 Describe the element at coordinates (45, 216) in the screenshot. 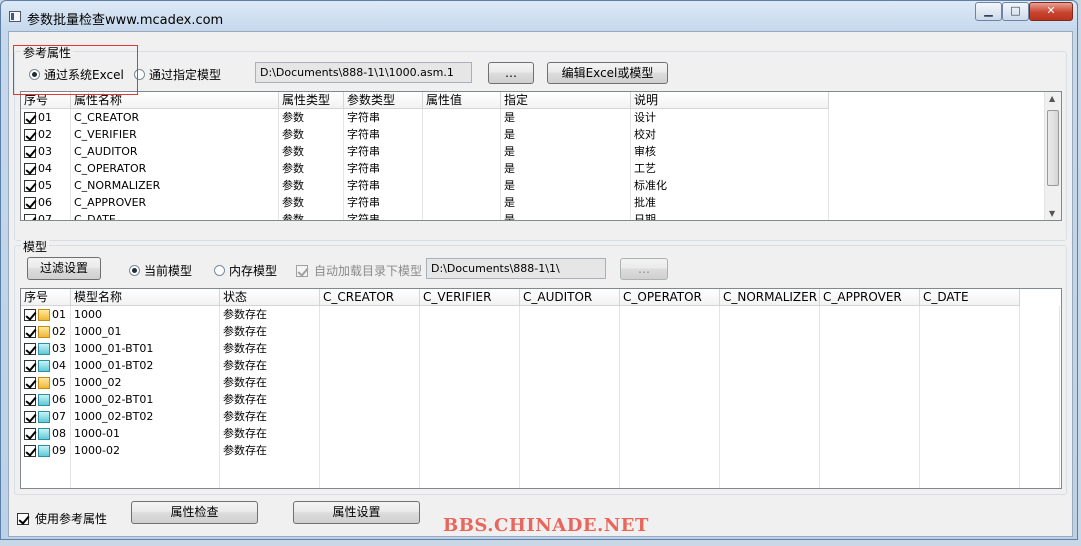

I see `attr-no-text: 07` at that location.